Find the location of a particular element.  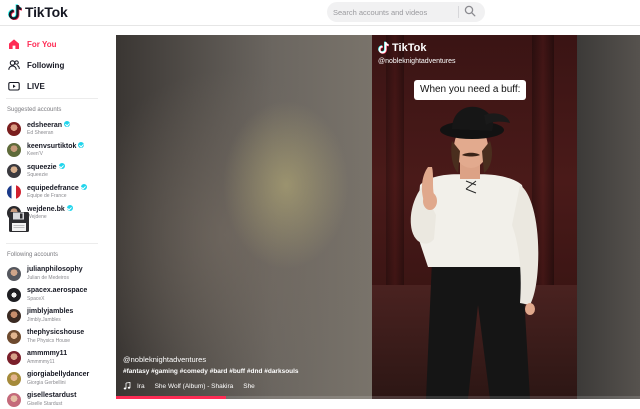

account-username: edsheeran is located at coordinates (45, 125).